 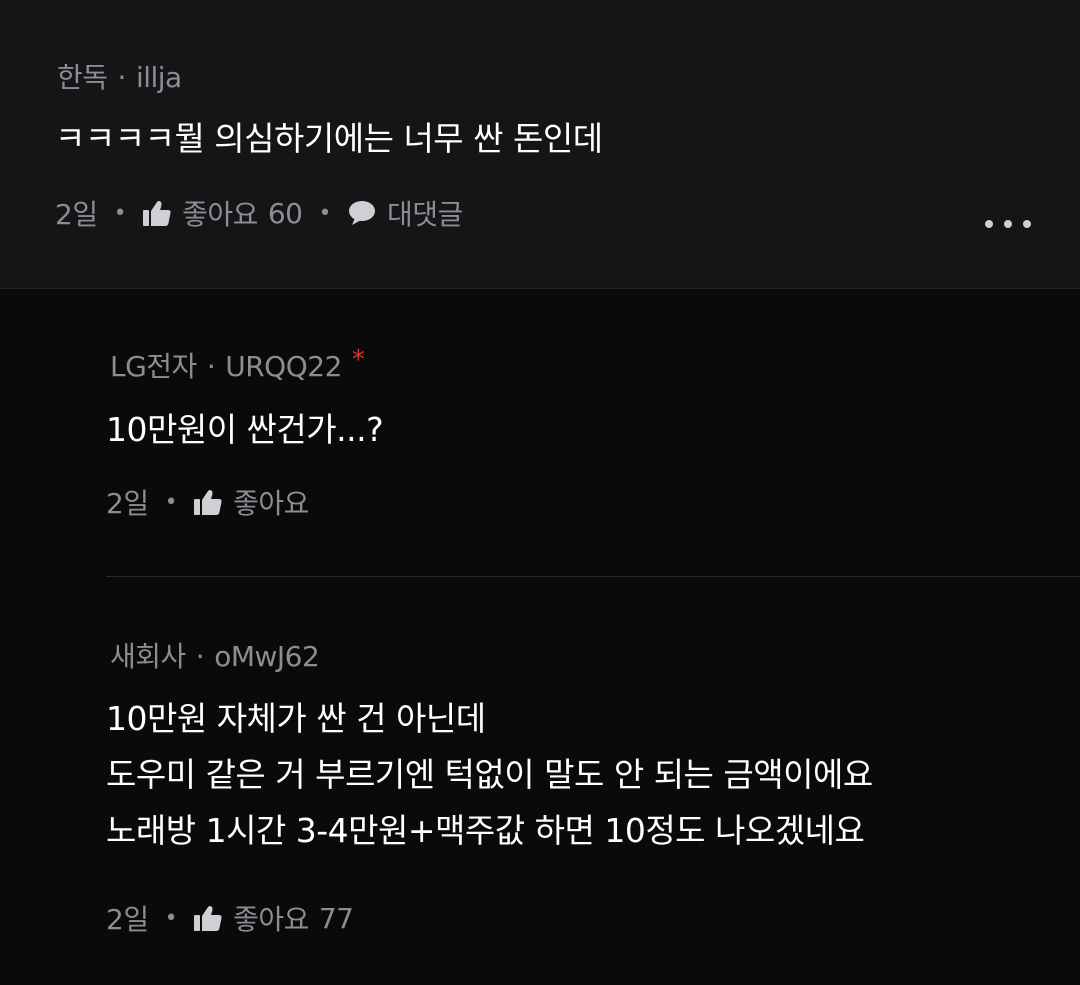 What do you see at coordinates (358, 360) in the screenshot?
I see `author-badge: *` at bounding box center [358, 360].